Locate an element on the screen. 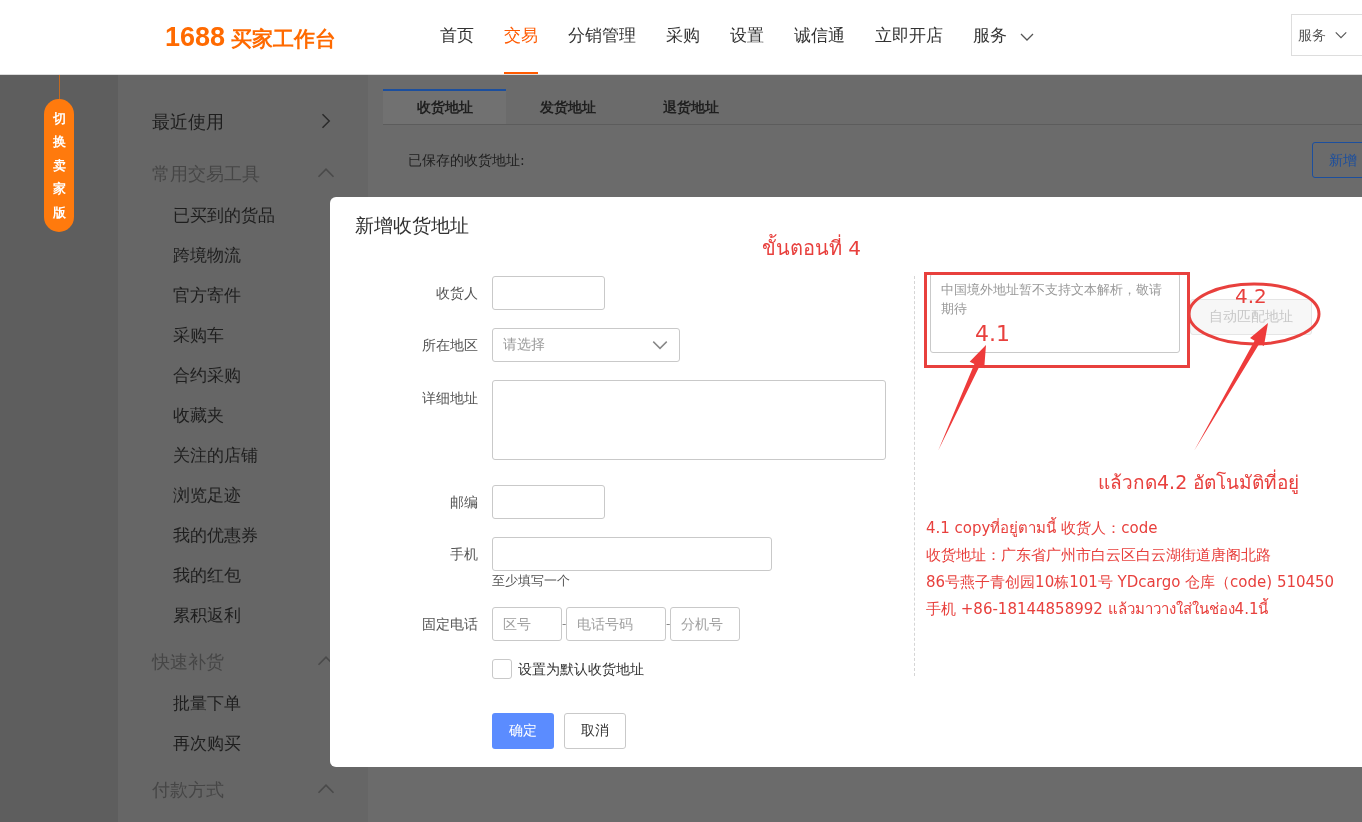  tab: 退货地址 is located at coordinates (690, 106).